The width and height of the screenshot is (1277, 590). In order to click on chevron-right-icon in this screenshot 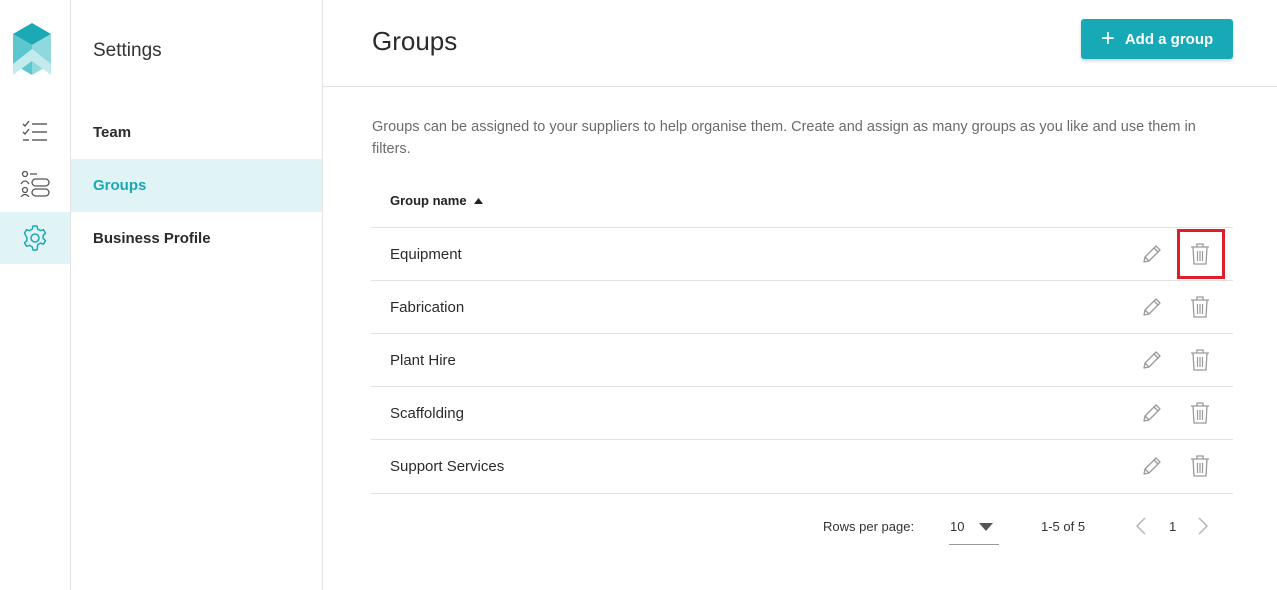, I will do `click(1203, 526)`.